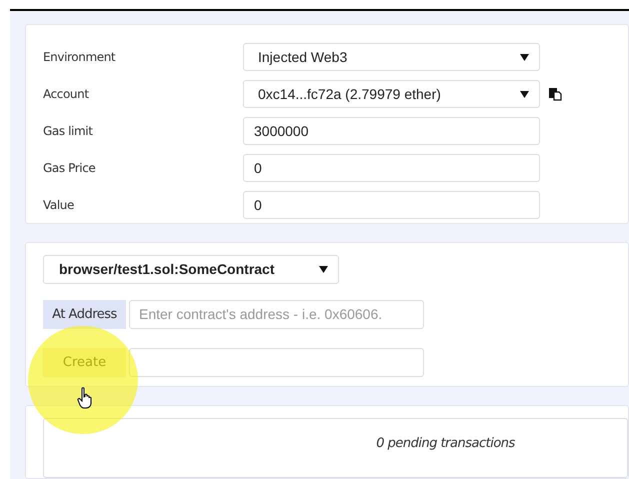 The width and height of the screenshot is (629, 479). Describe the element at coordinates (84, 314) in the screenshot. I see `at-address-button: At Address` at that location.